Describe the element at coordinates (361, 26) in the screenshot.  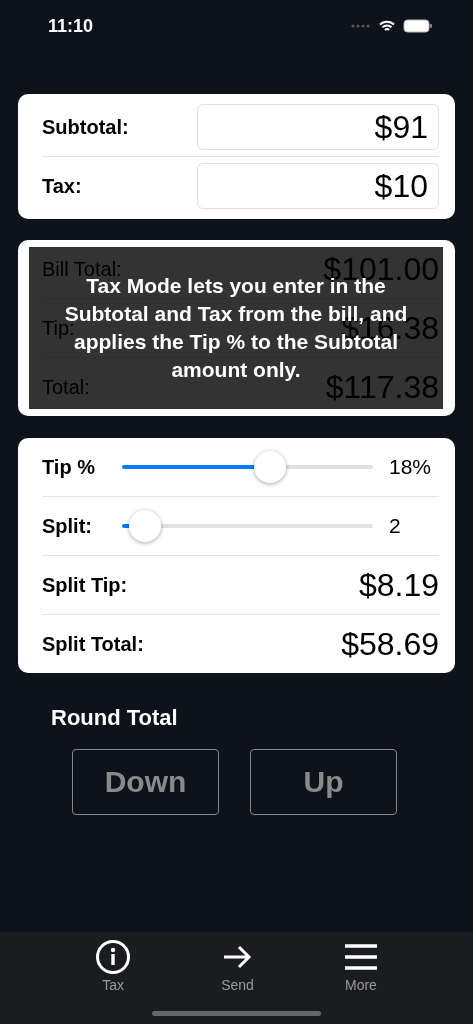
I see `signal-icon` at that location.